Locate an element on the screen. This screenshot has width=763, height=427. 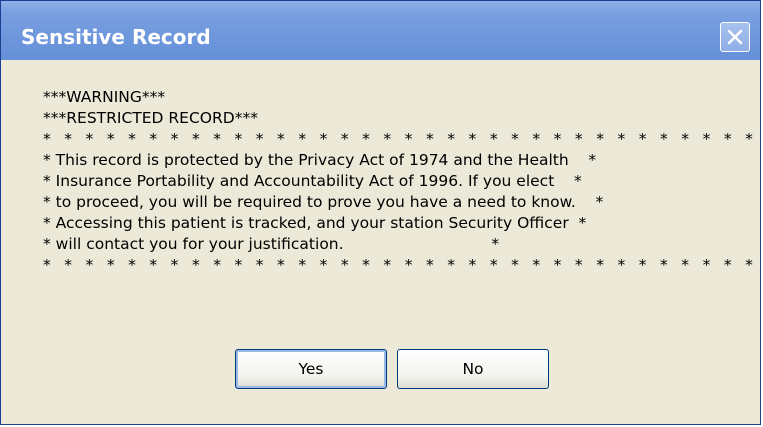
restricted-heading: ***RESTRICTED RECORD*** is located at coordinates (150, 118).